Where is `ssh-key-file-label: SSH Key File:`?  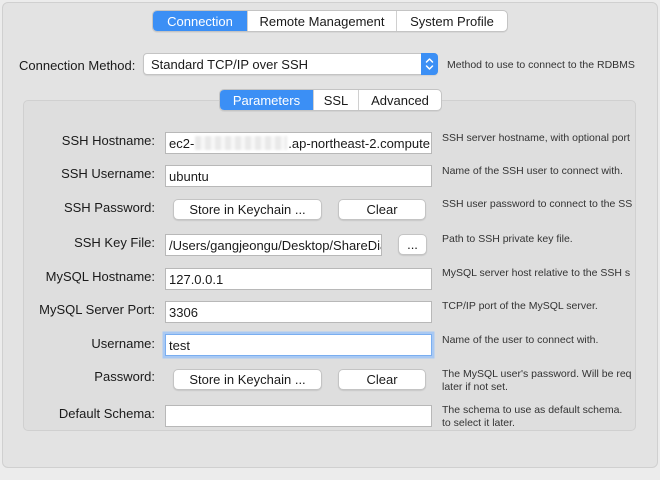
ssh-key-file-label: SSH Key File: is located at coordinates (114, 242).